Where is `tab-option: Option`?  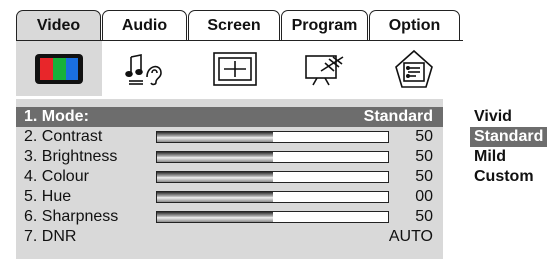 tab-option: Option is located at coordinates (414, 25).